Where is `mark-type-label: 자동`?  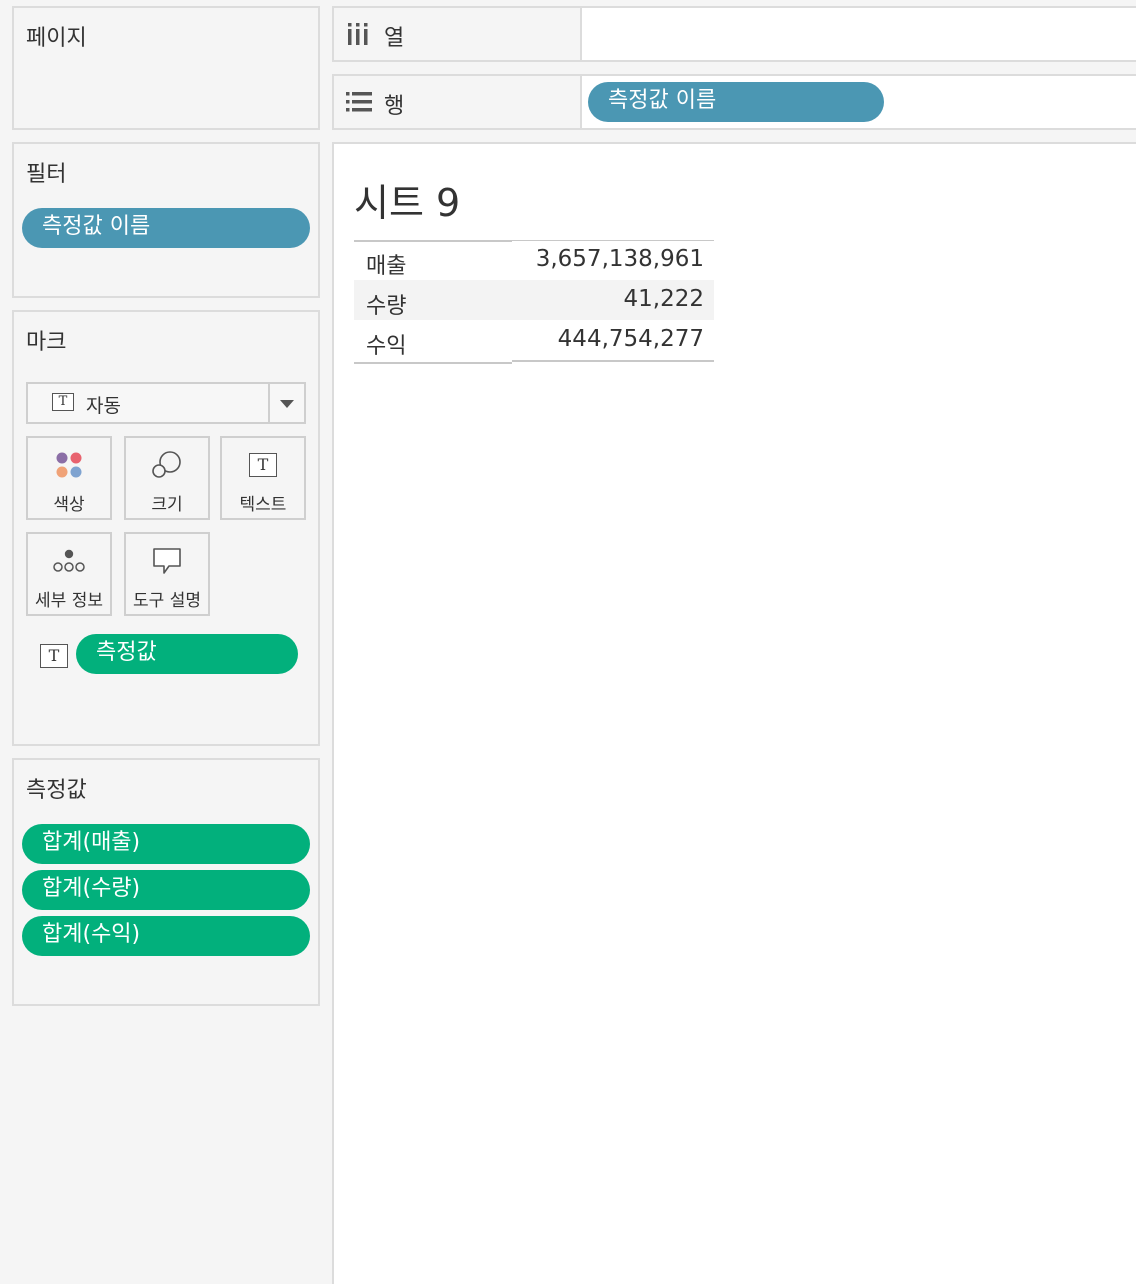
mark-type-label: 자동 is located at coordinates (103, 406).